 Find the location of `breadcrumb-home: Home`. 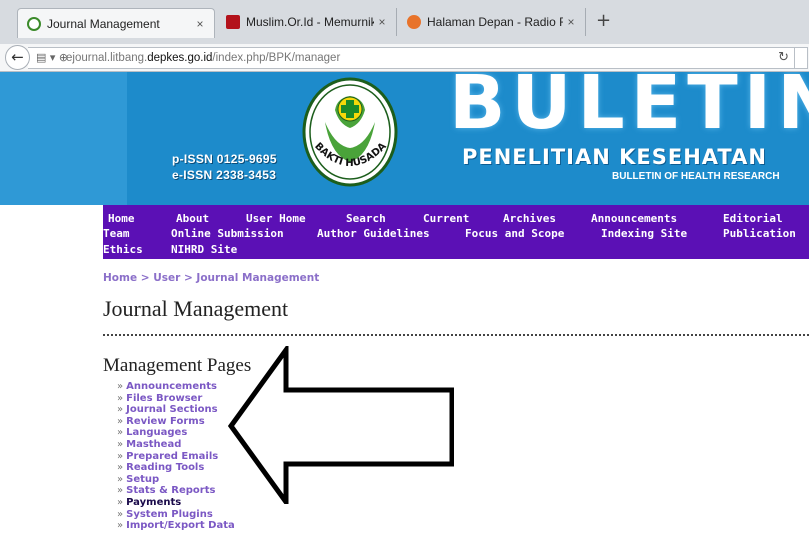

breadcrumb-home: Home is located at coordinates (120, 278).